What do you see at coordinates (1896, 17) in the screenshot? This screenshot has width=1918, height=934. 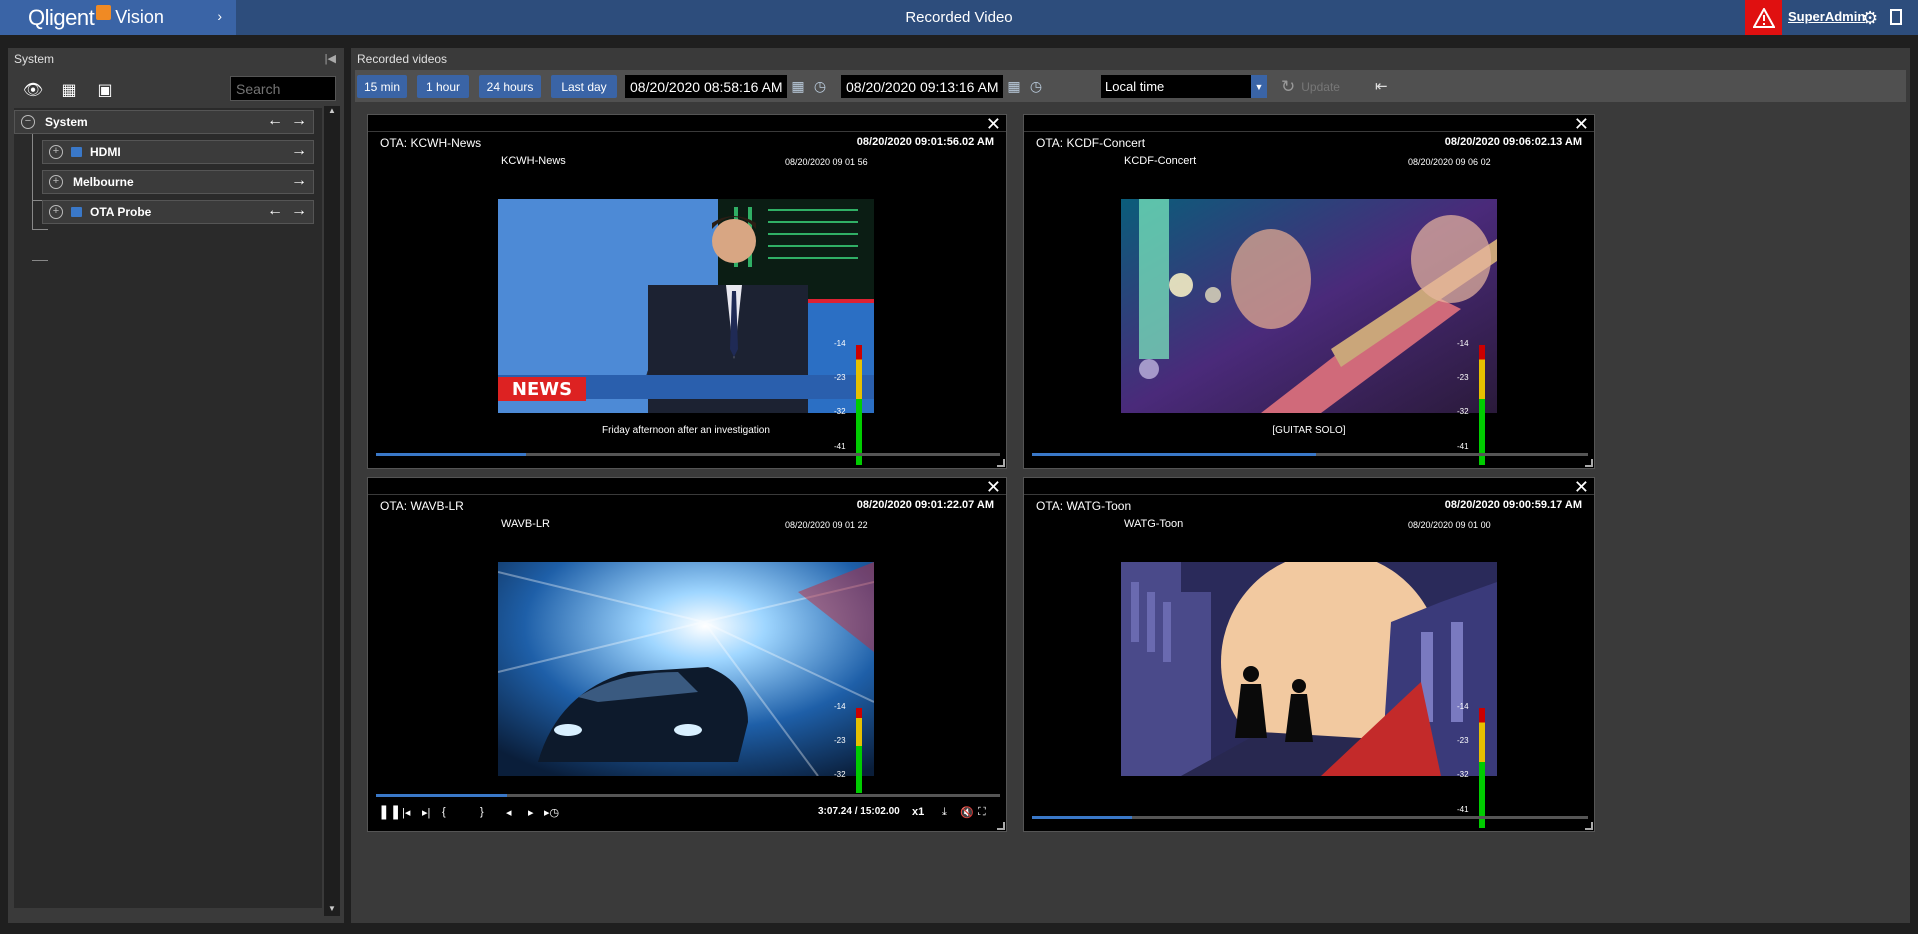 I see `logout-icon` at bounding box center [1896, 17].